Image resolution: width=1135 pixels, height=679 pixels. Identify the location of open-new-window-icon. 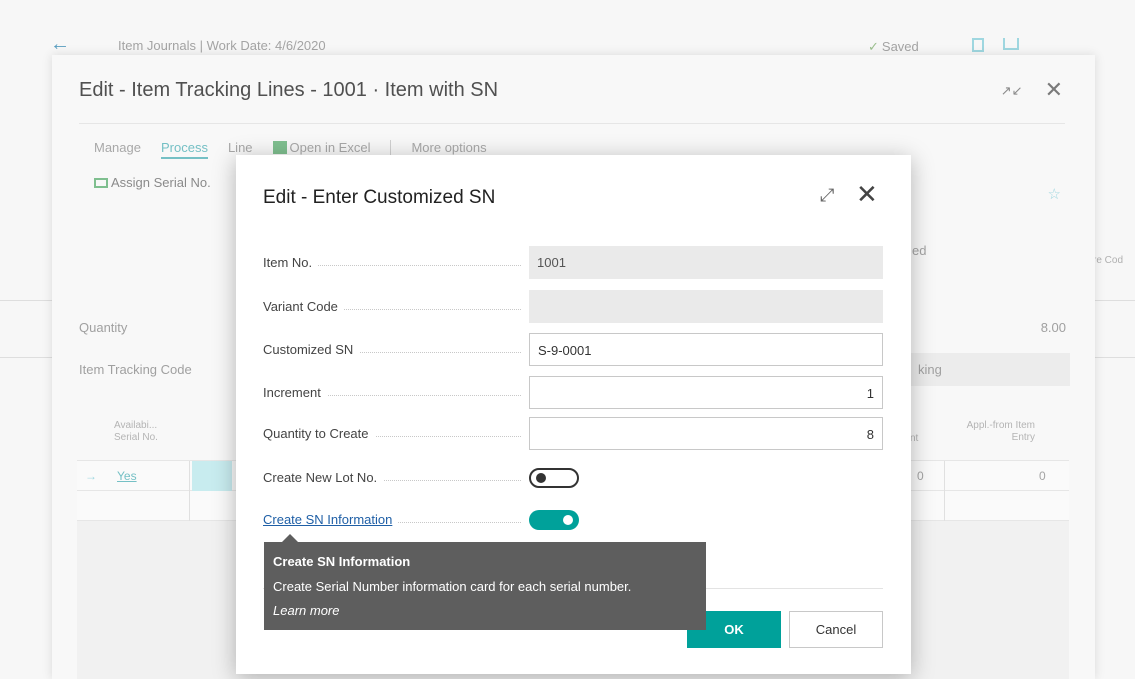
(1011, 44).